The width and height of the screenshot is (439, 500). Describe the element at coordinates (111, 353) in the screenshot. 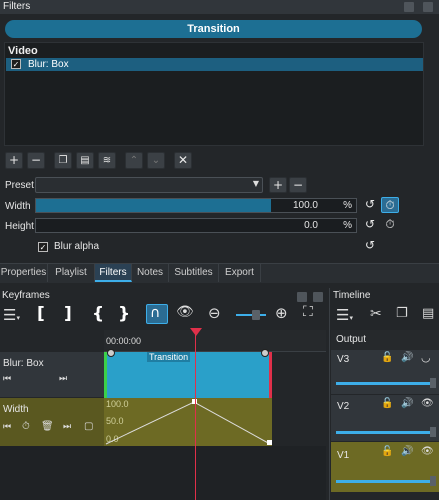

I see `fade-in-handle` at that location.